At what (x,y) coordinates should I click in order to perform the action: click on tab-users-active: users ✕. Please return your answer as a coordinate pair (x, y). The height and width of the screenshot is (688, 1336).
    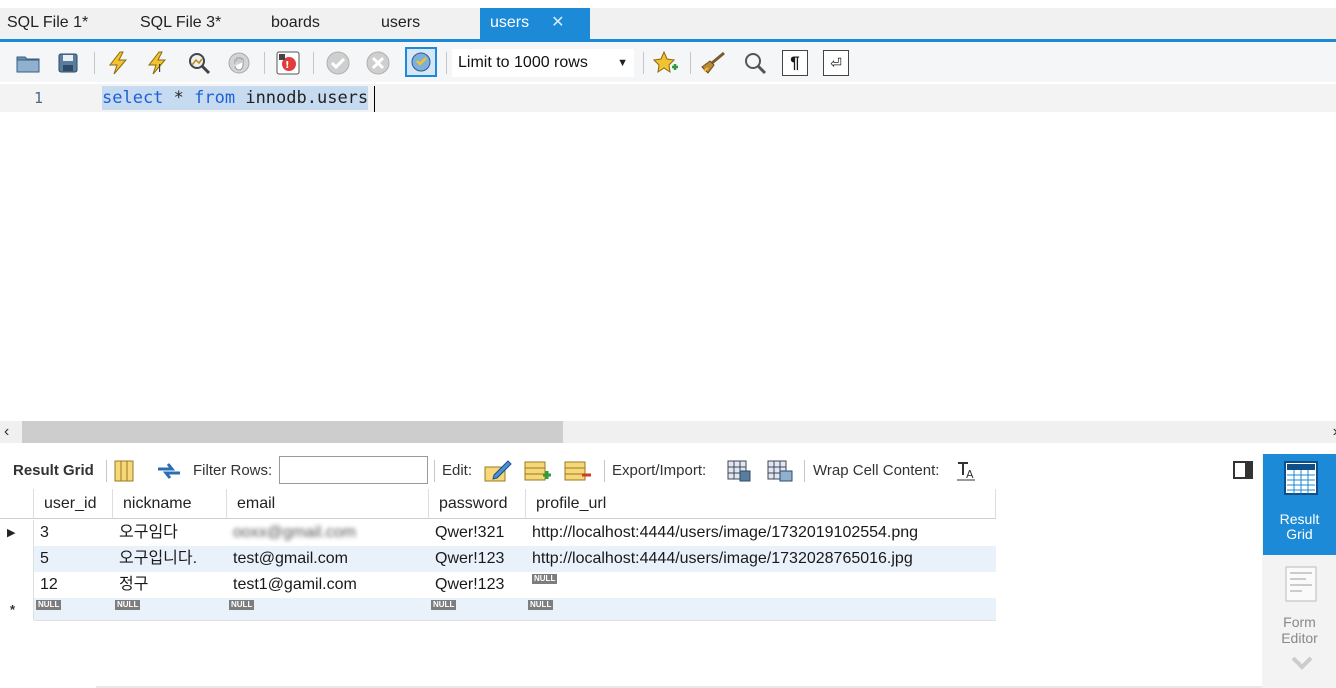
    Looking at the image, I should click on (535, 24).